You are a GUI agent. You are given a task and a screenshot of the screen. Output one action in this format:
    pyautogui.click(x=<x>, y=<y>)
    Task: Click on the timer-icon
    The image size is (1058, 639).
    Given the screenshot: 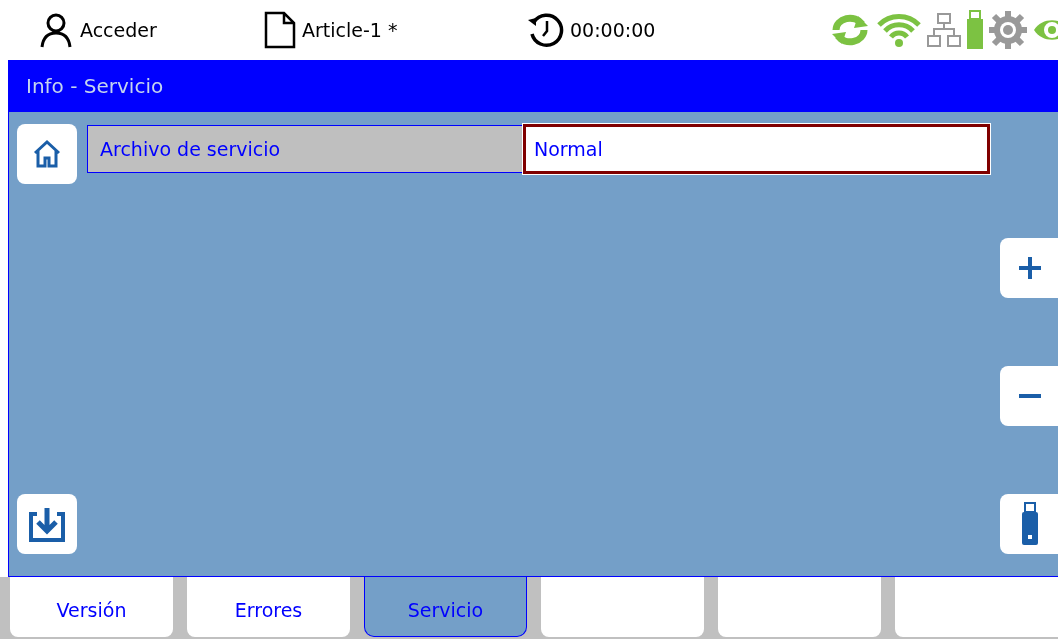 What is the action you would take?
    pyautogui.click(x=545, y=30)
    